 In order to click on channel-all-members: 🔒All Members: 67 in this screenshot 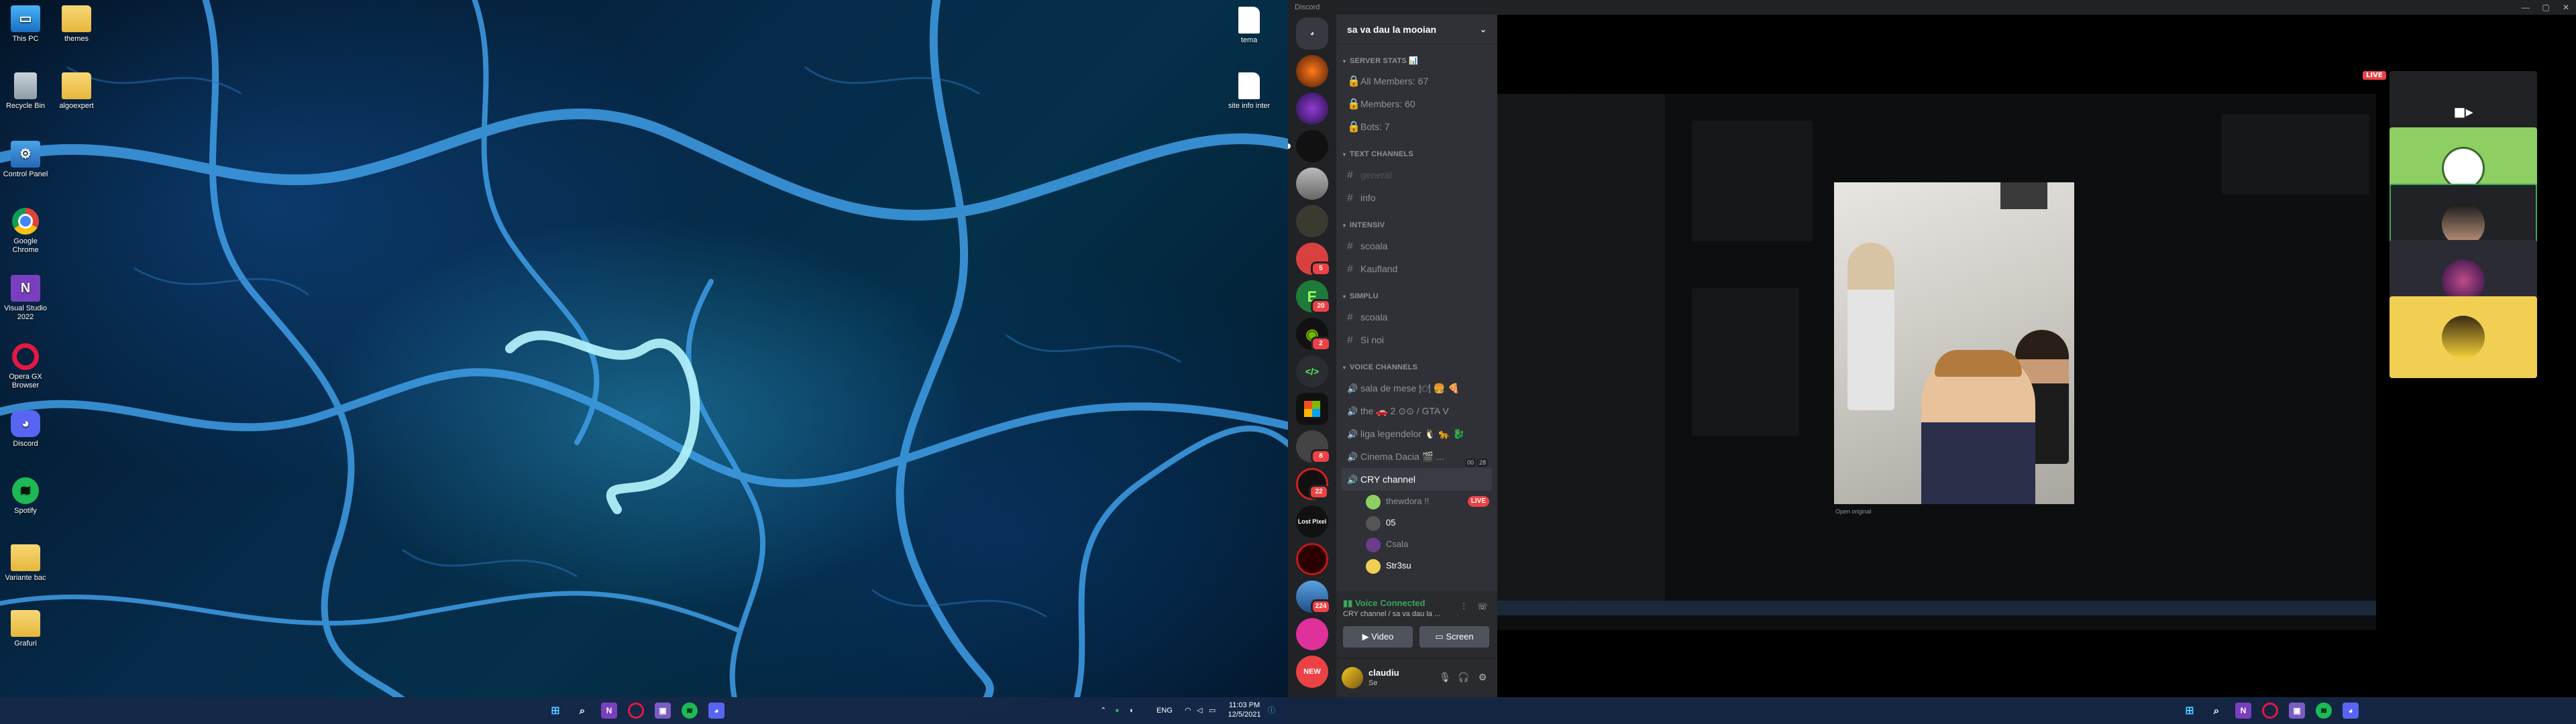, I will do `click(1417, 81)`.